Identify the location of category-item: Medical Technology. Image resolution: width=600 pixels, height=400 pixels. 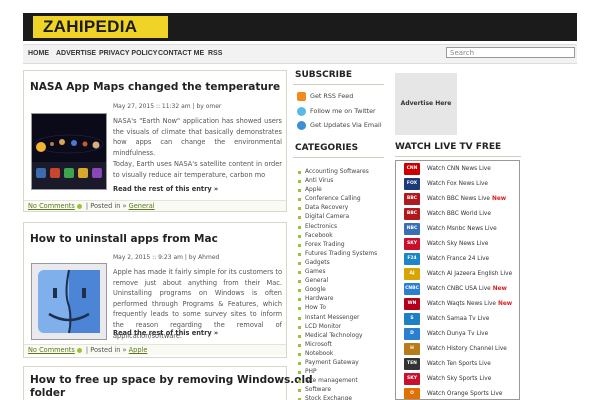
(339, 336).